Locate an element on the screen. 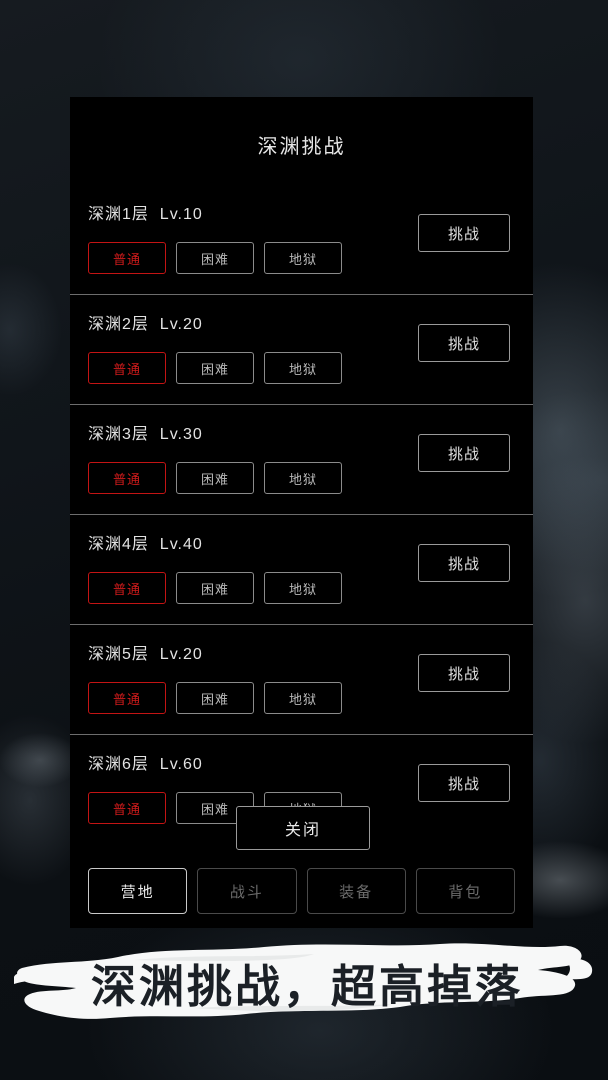 The height and width of the screenshot is (1080, 608). banner-text: 深渊挑战，超高掉落 is located at coordinates (306, 986).